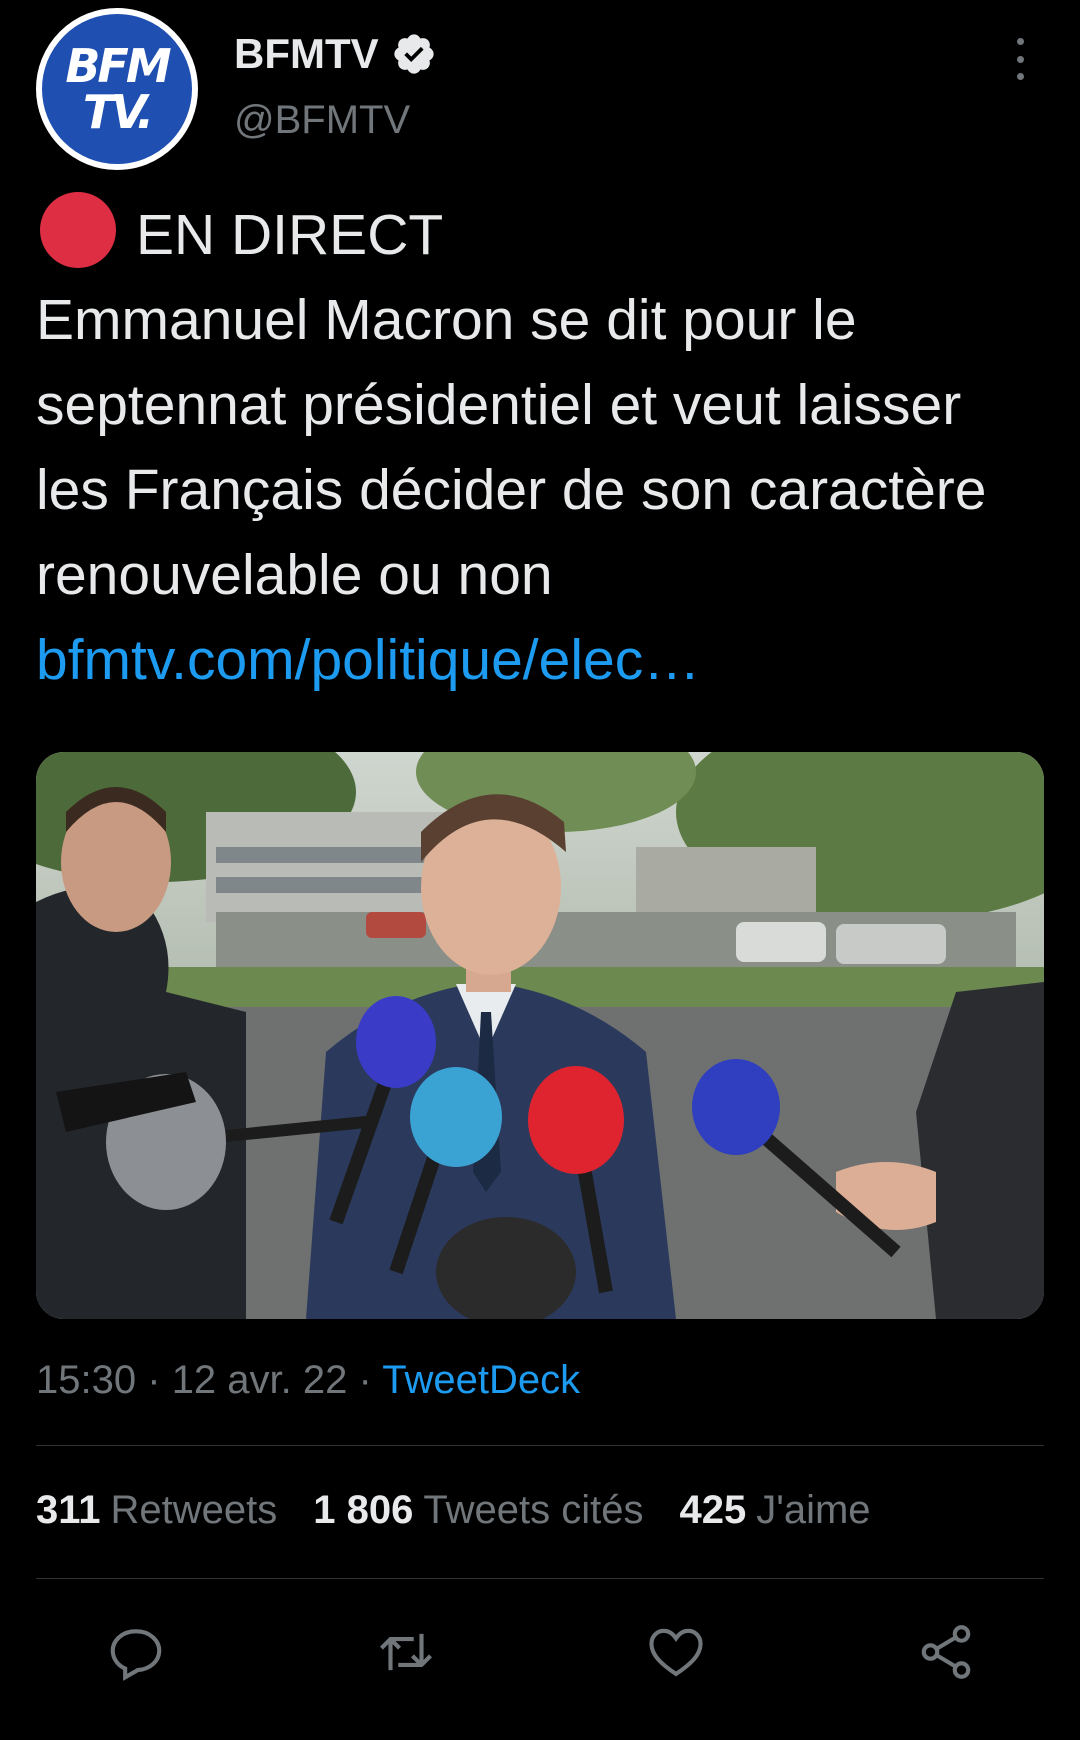  What do you see at coordinates (363, 1510) in the screenshot?
I see `quotes-count: 1 806` at bounding box center [363, 1510].